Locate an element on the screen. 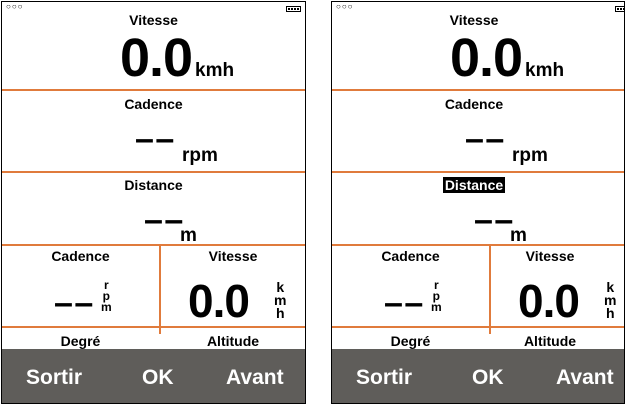 Image resolution: width=625 pixels, height=405 pixels. distance-label: Distance is located at coordinates (153, 185).